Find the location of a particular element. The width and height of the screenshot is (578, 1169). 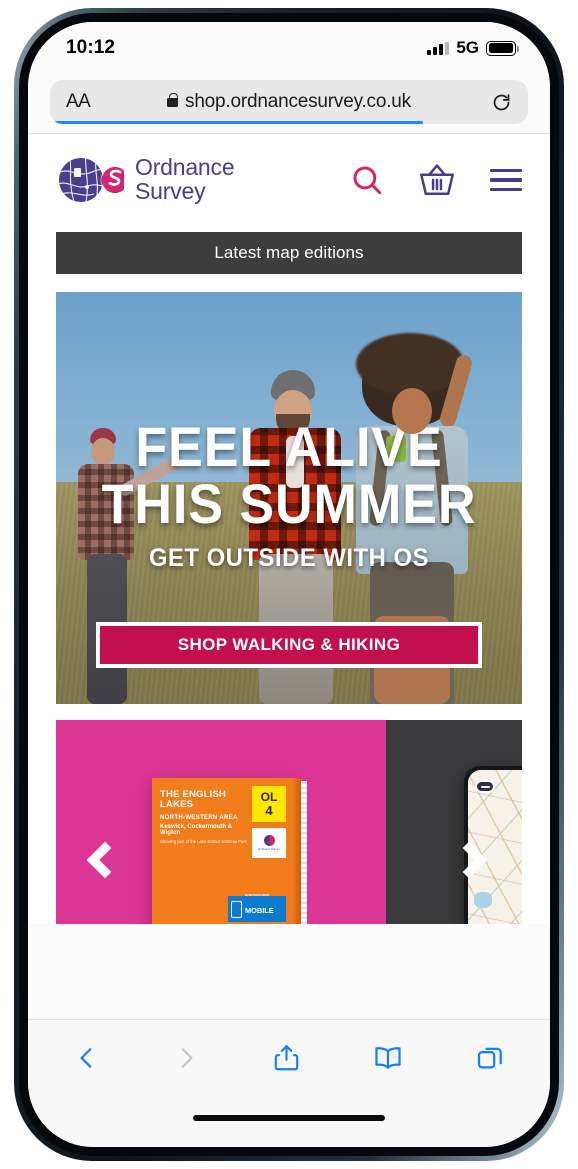

chevron-left-icon is located at coordinates (105, 860).